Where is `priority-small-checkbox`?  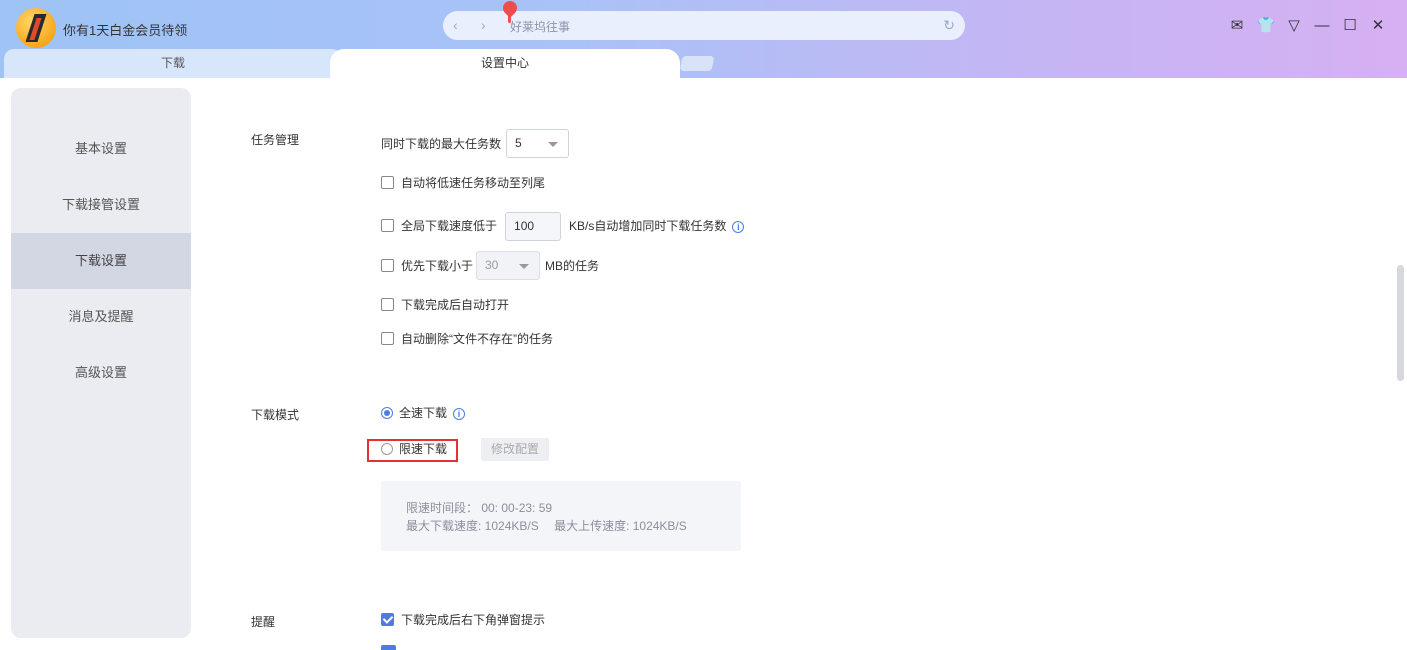
priority-small-checkbox is located at coordinates (387, 265).